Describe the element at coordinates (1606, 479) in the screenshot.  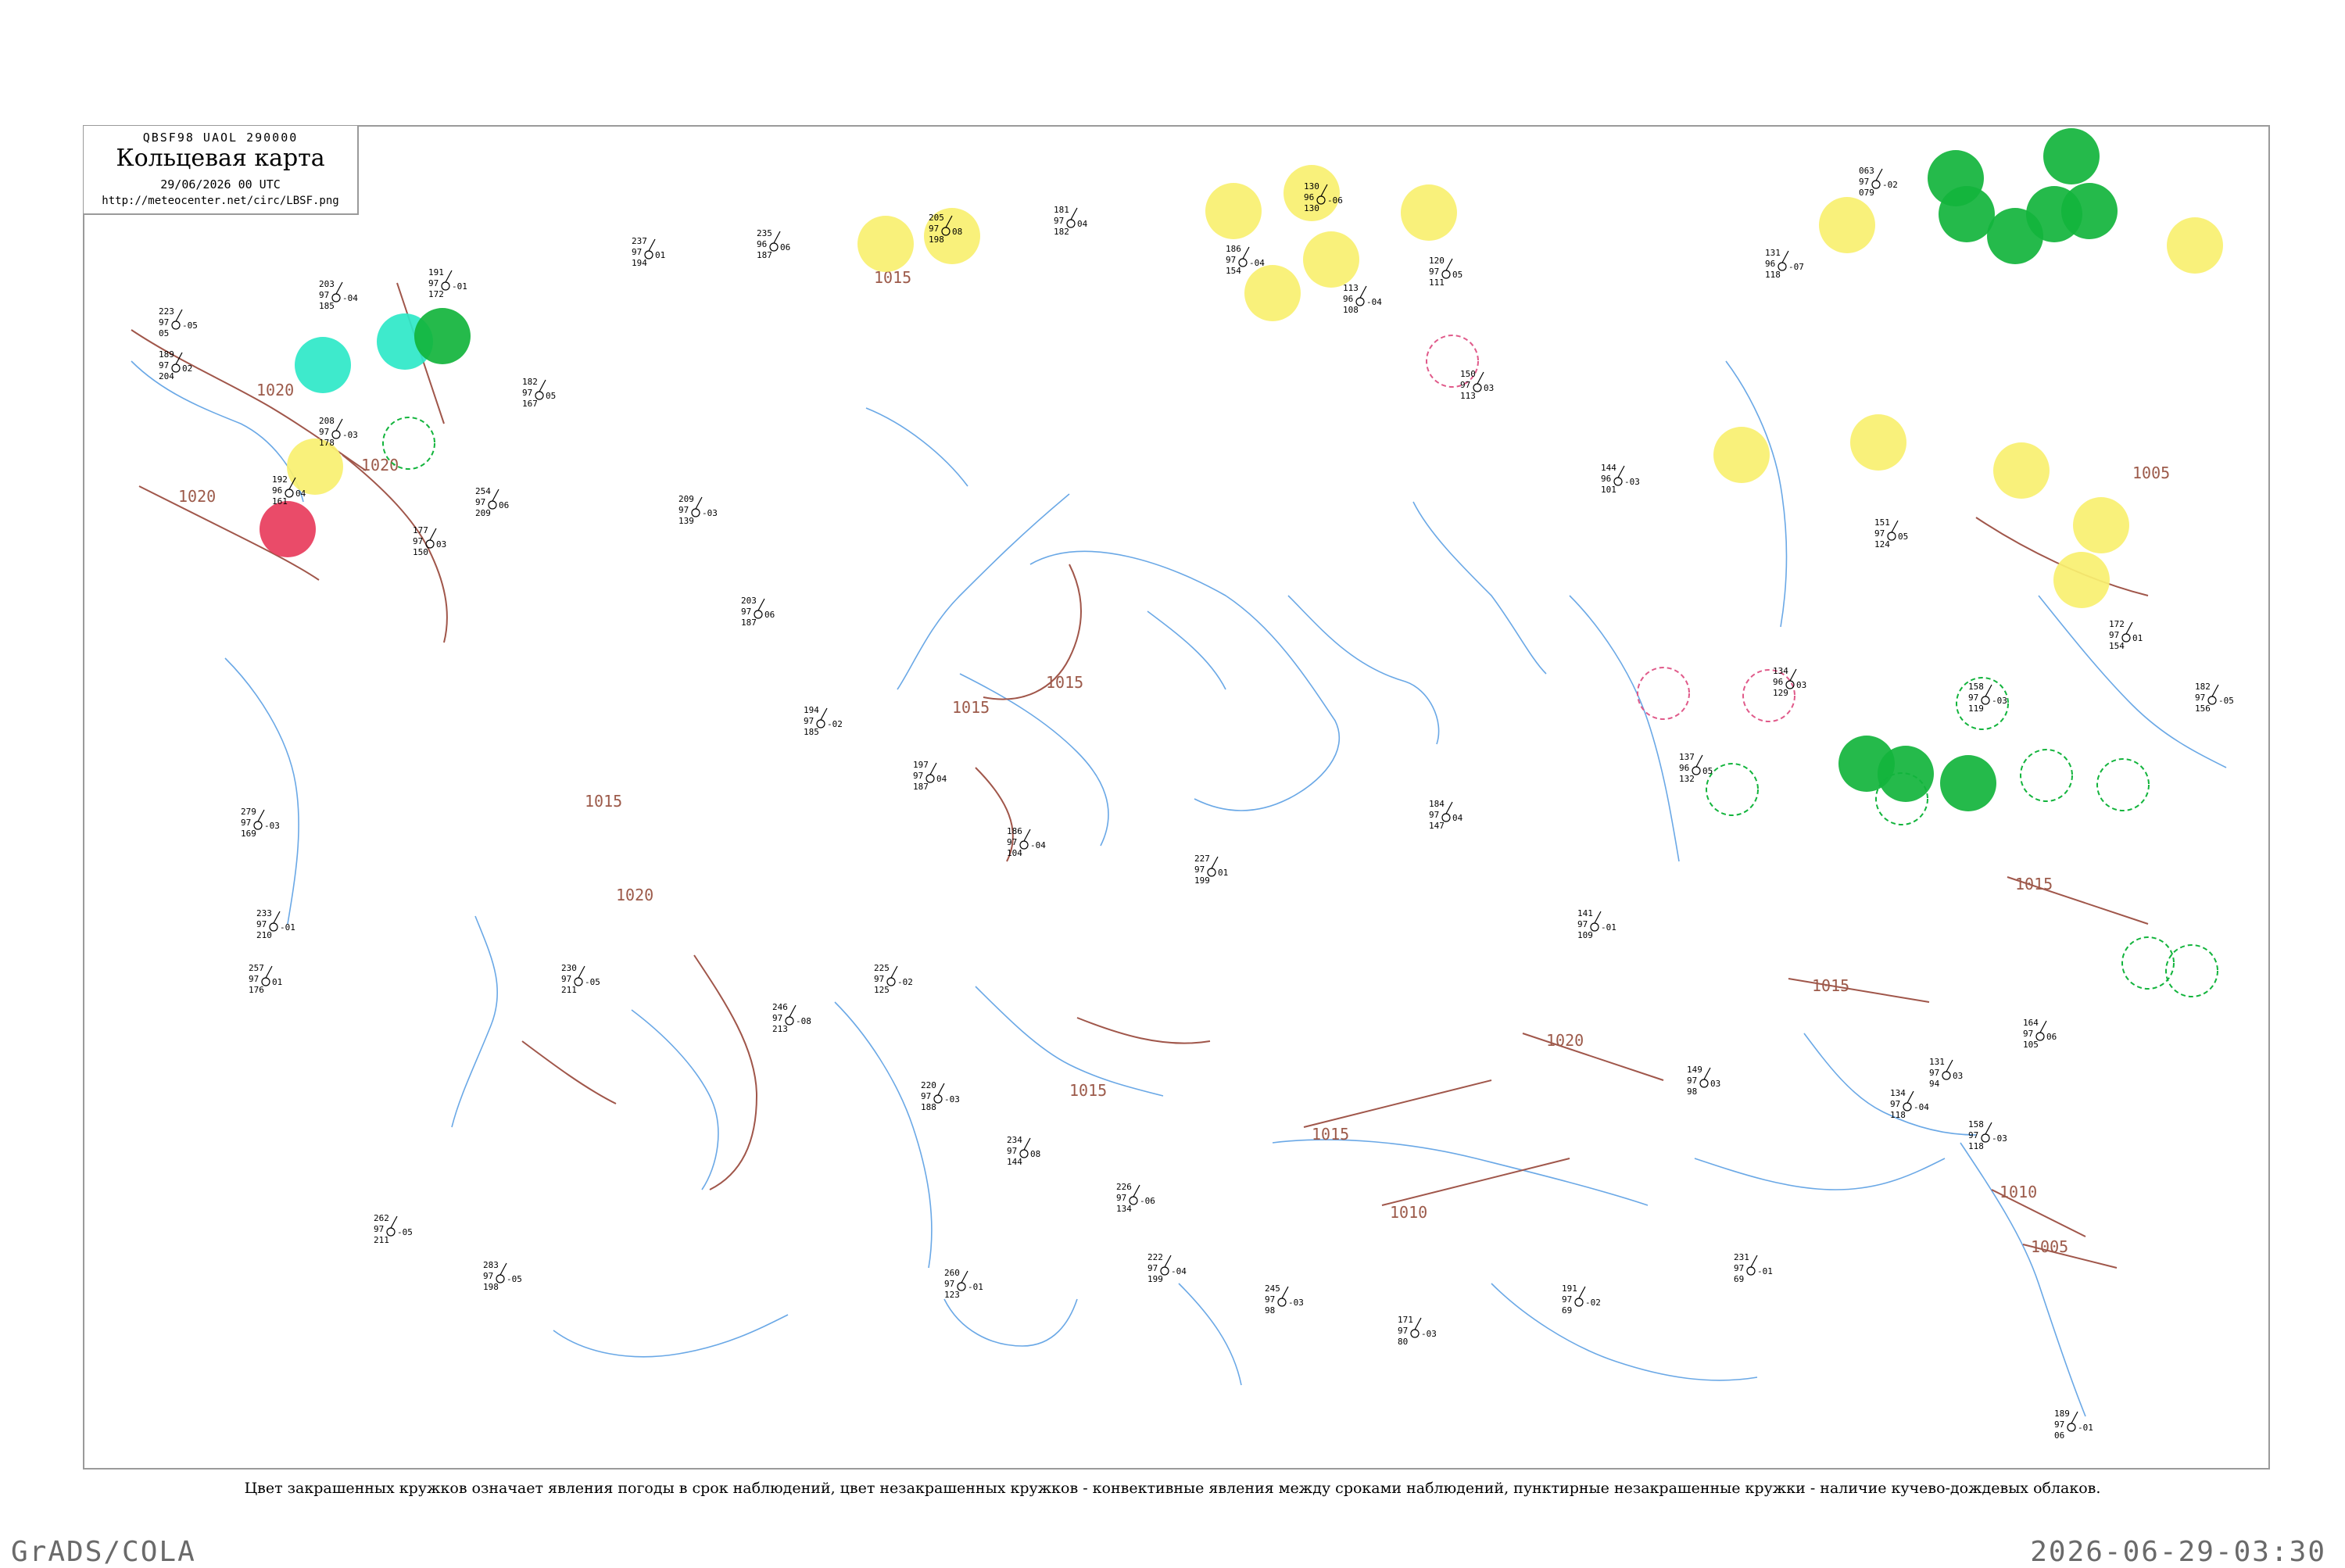
I see `station-value: 96` at that location.